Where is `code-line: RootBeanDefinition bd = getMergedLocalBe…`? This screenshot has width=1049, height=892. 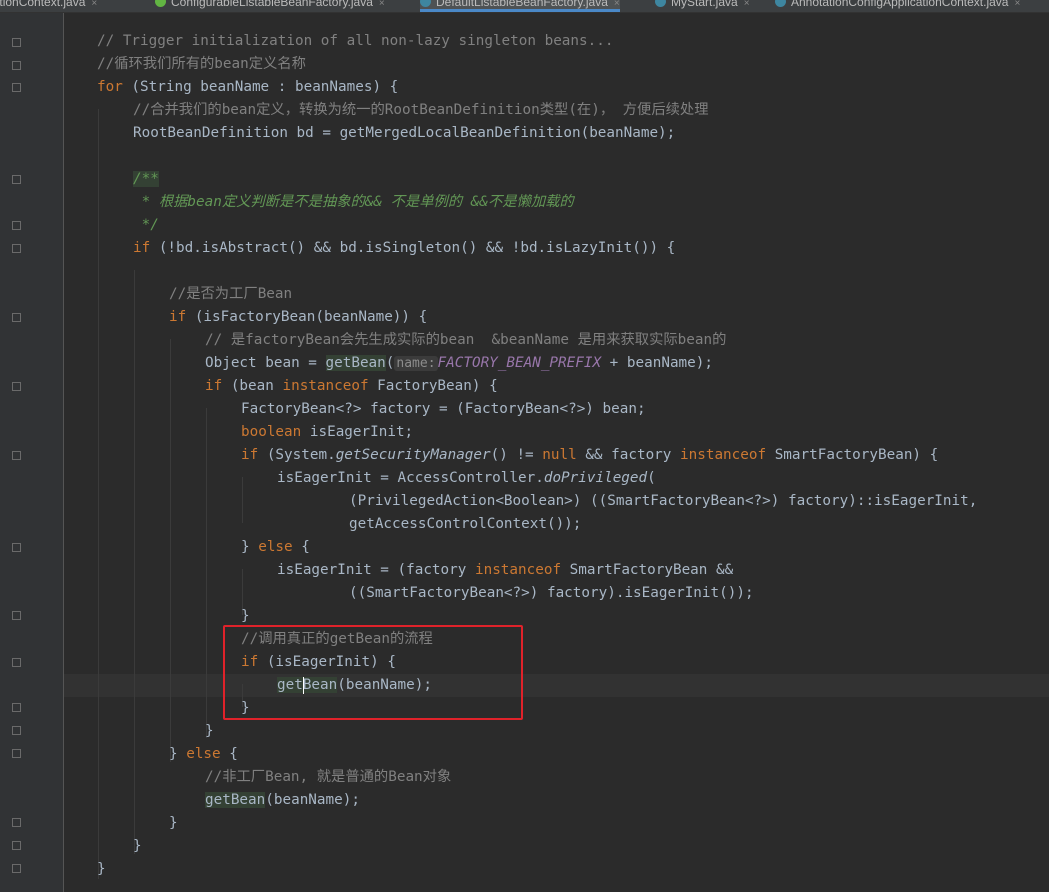 code-line: RootBeanDefinition bd = getMergedLocalBe… is located at coordinates (404, 133).